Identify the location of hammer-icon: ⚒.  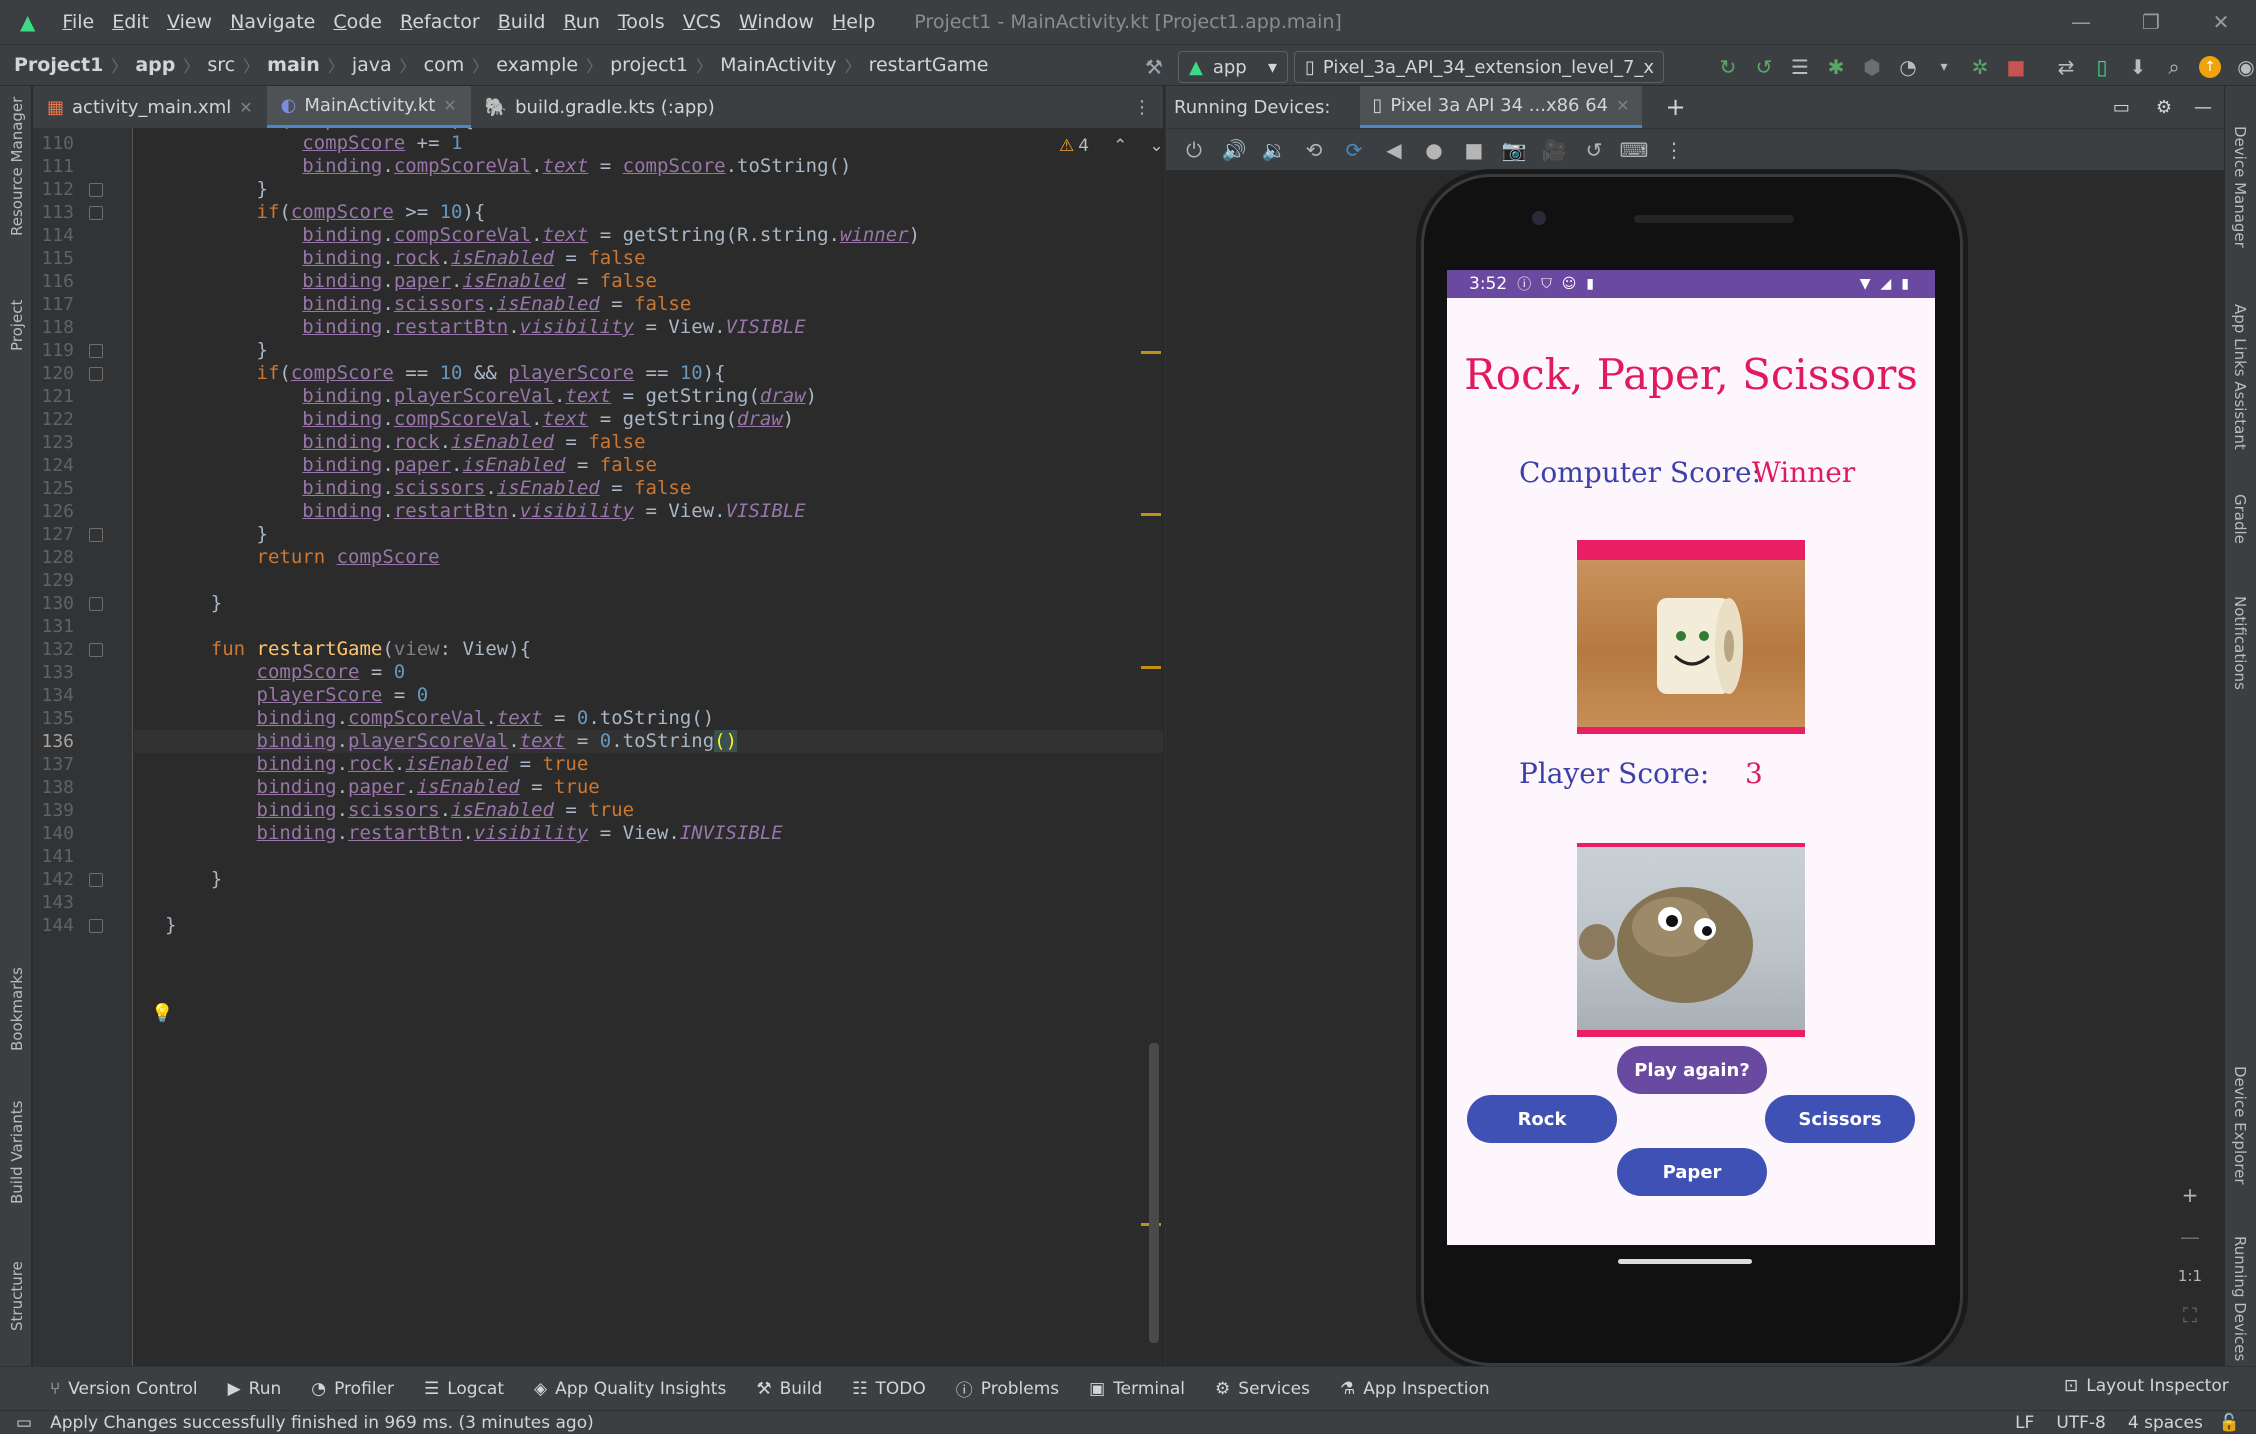
(1154, 67).